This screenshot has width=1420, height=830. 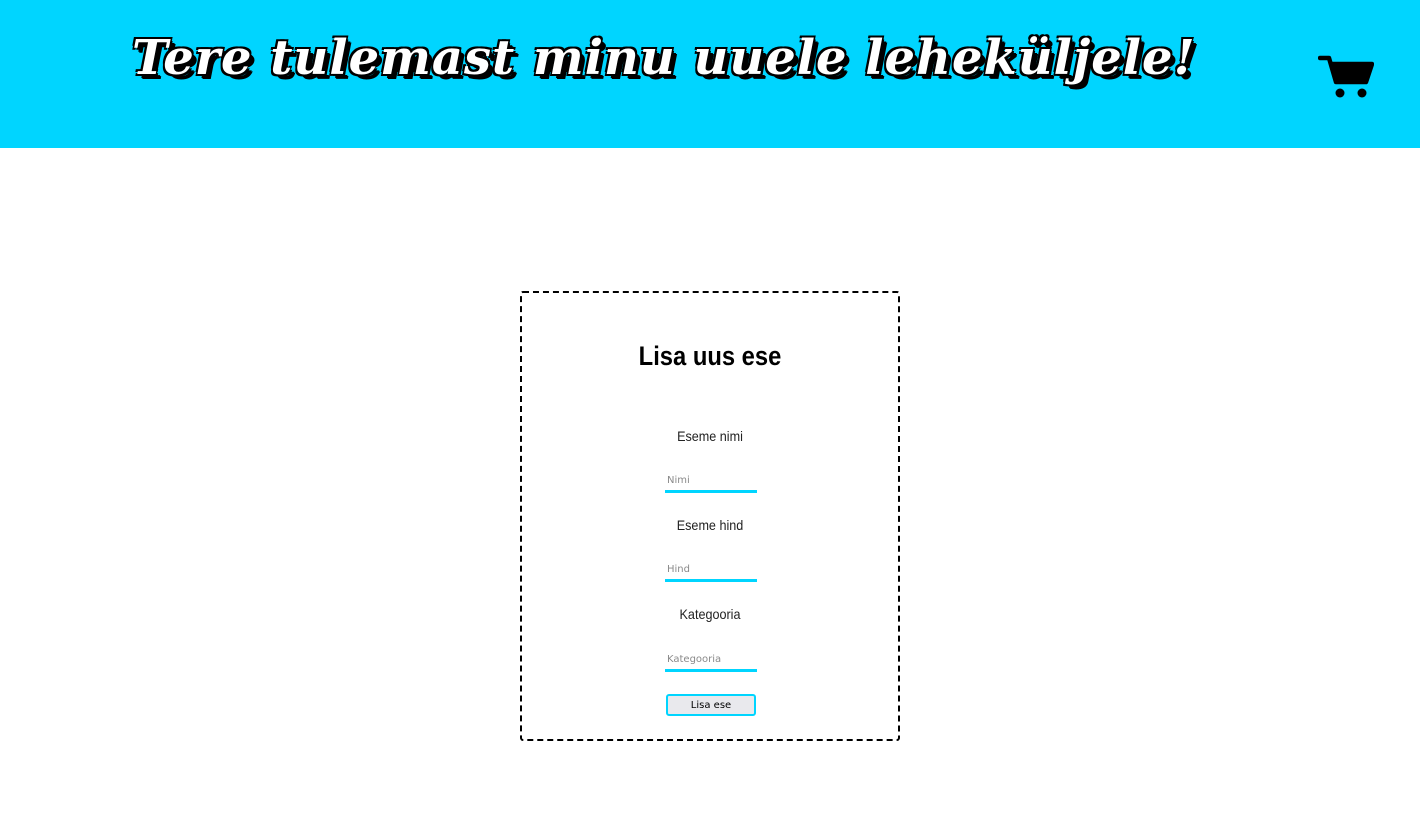 What do you see at coordinates (664, 58) in the screenshot?
I see `site-title: Tere tulemast minu uuele leheküljele!` at bounding box center [664, 58].